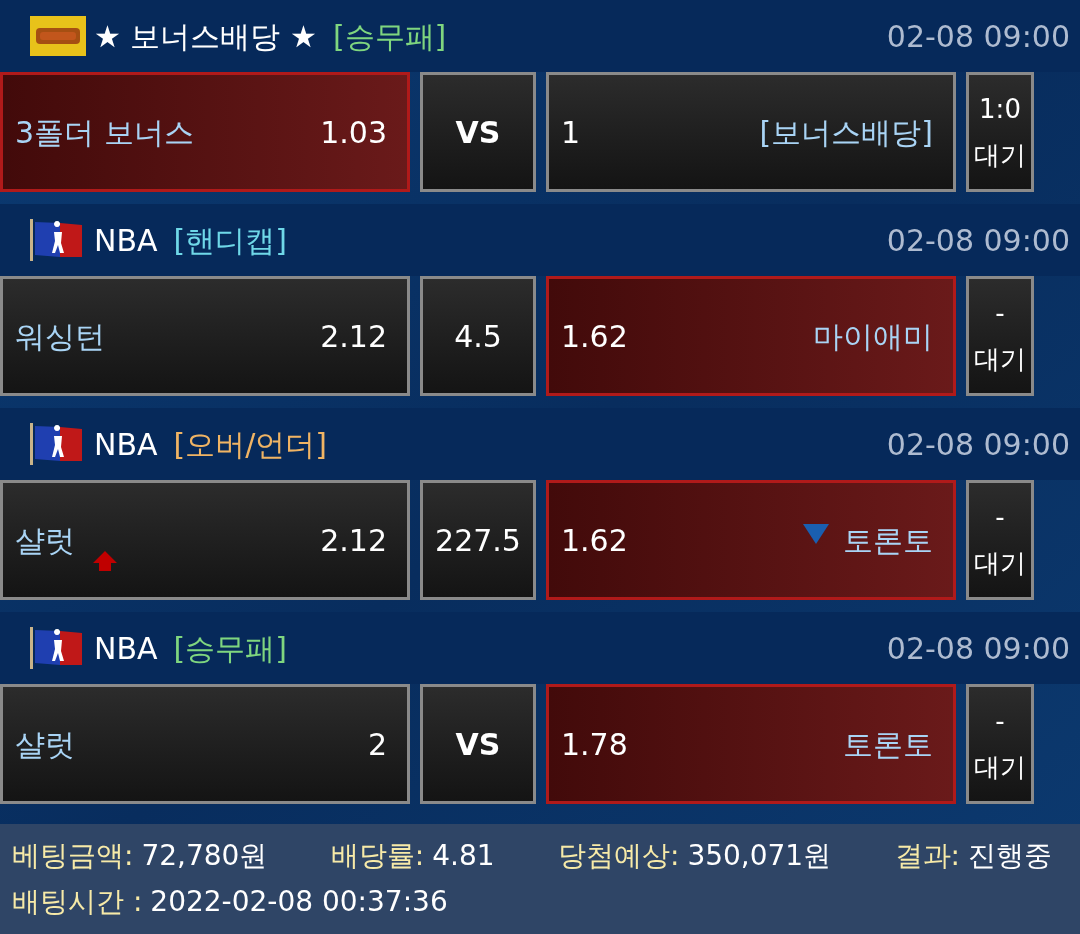 The width and height of the screenshot is (1080, 934). What do you see at coordinates (250, 444) in the screenshot?
I see `market-tag: [오버/언더]` at bounding box center [250, 444].